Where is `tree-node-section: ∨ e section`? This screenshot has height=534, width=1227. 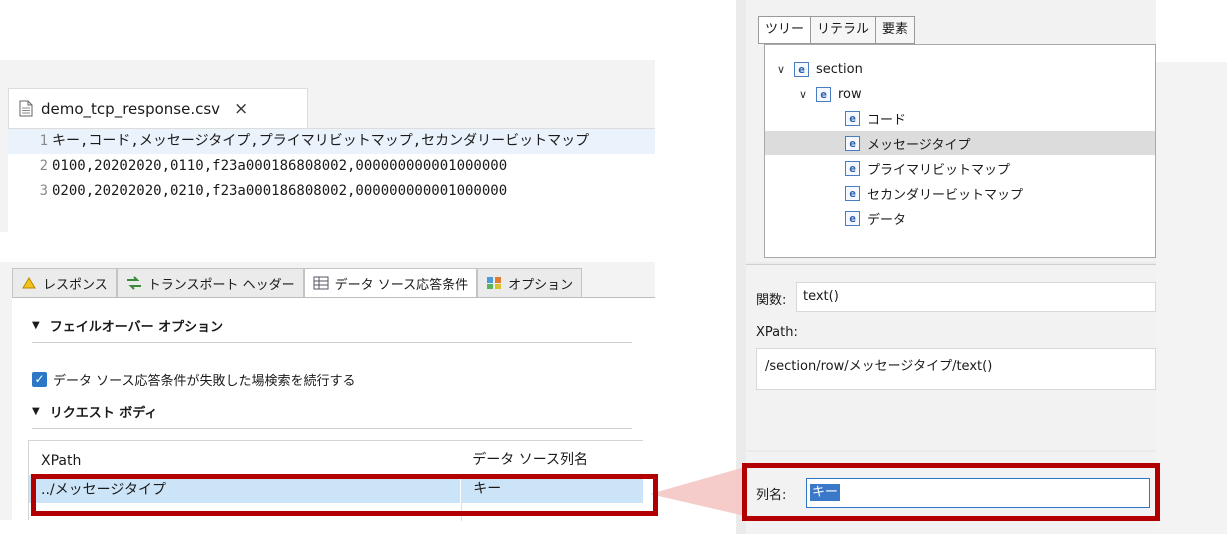
tree-node-section: ∨ e section is located at coordinates (820, 69).